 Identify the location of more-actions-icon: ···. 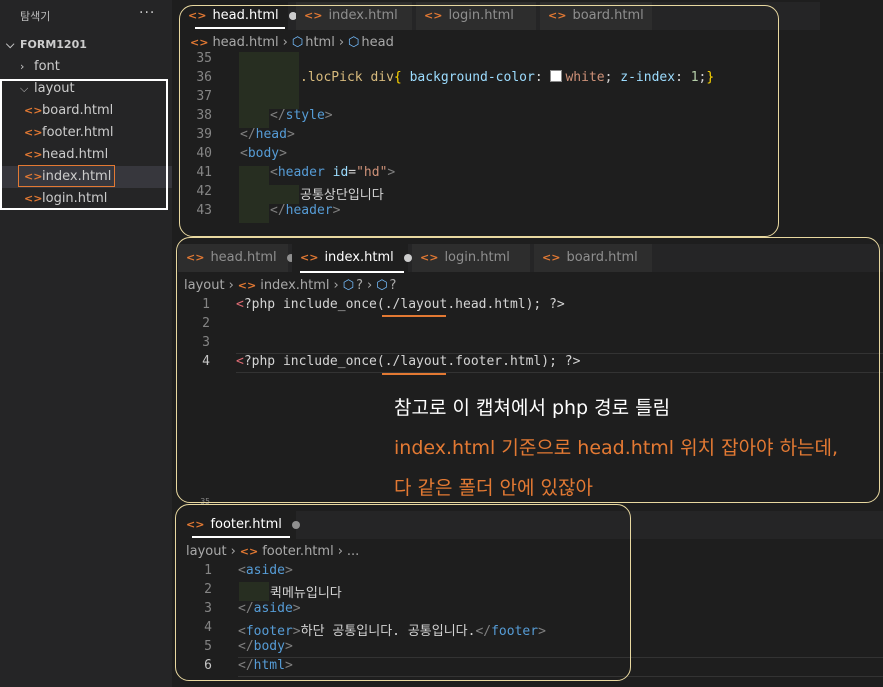
(147, 13).